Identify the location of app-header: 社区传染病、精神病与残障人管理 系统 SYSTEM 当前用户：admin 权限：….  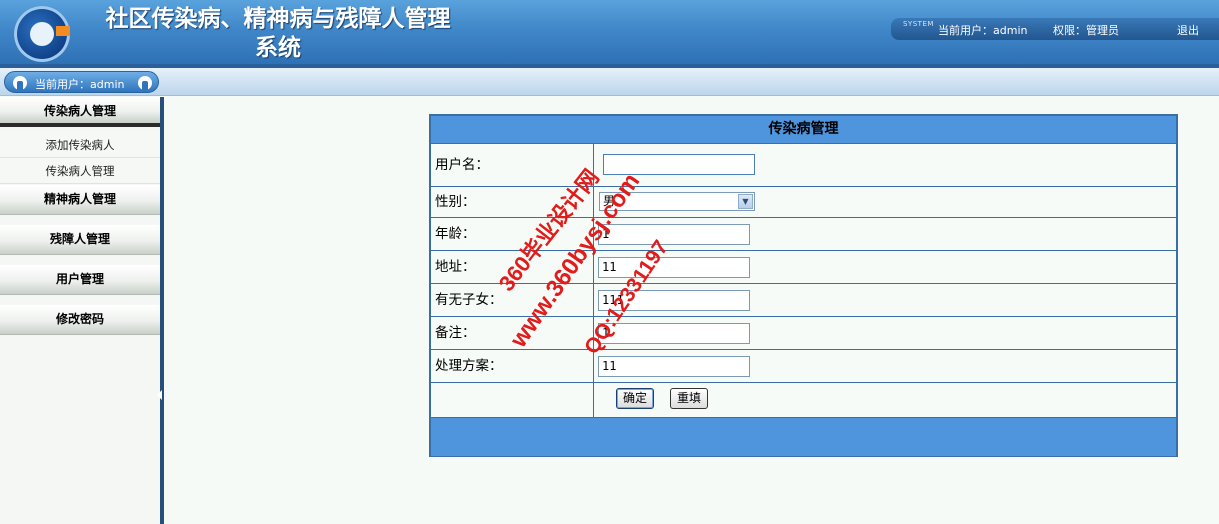
(609, 34).